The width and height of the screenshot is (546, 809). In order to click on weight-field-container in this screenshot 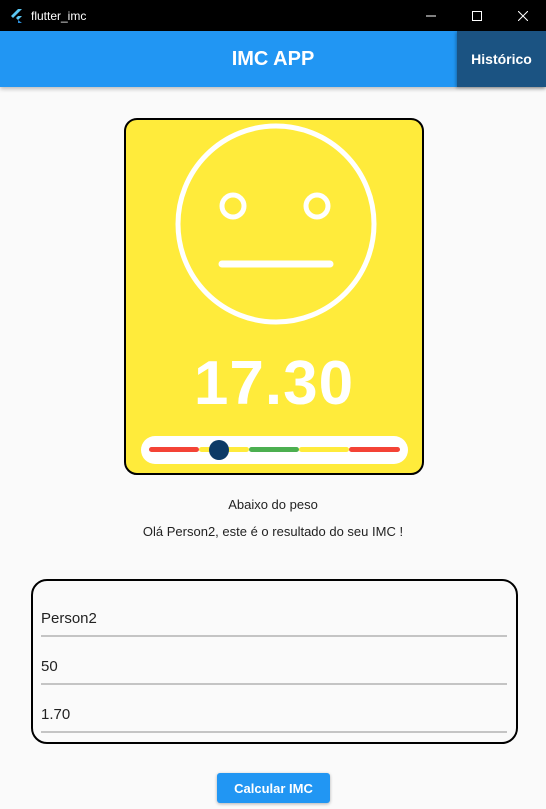, I will do `click(274, 663)`.